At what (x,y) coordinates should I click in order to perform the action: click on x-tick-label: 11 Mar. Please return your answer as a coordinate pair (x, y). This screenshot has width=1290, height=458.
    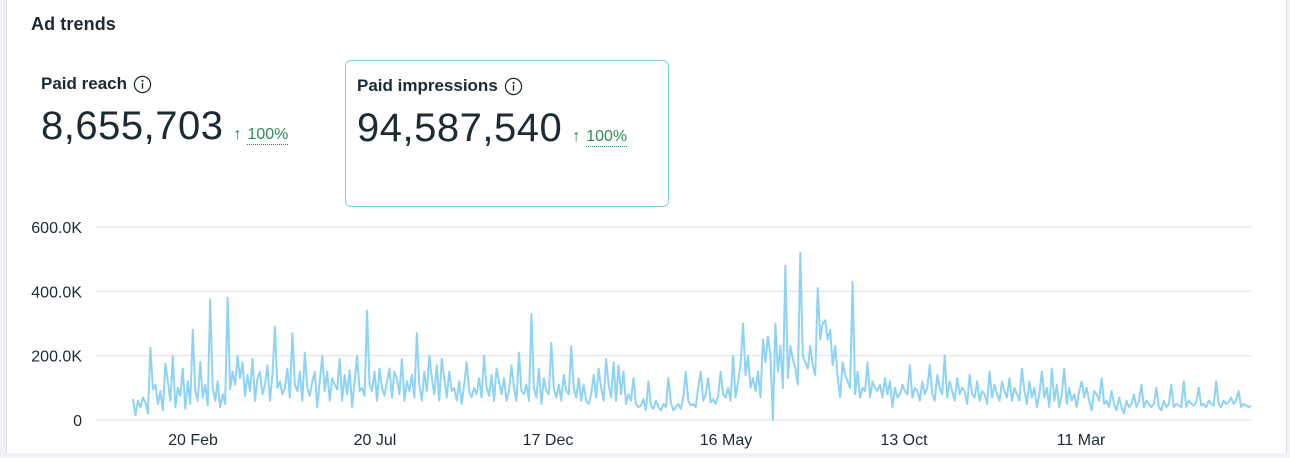
    Looking at the image, I should click on (1081, 440).